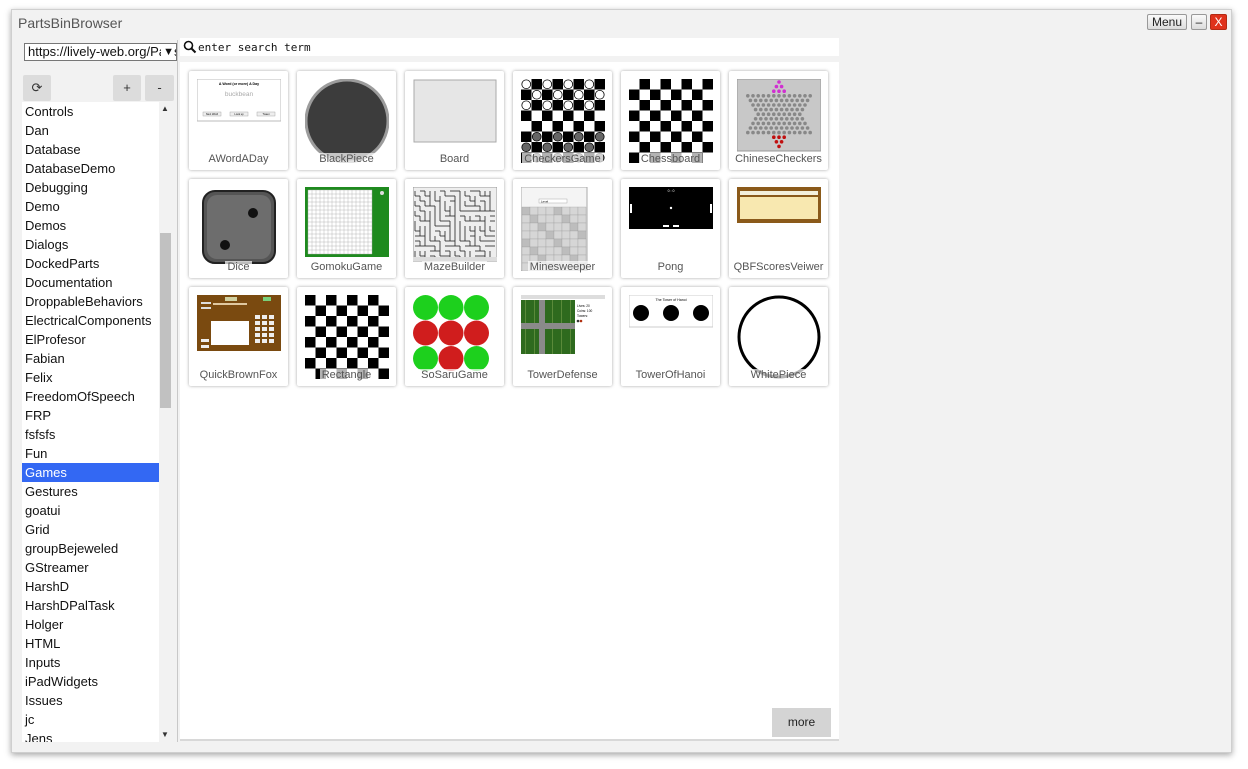 The width and height of the screenshot is (1248, 769). I want to click on part-tile: QBFScoresVeiwer, so click(778, 228).